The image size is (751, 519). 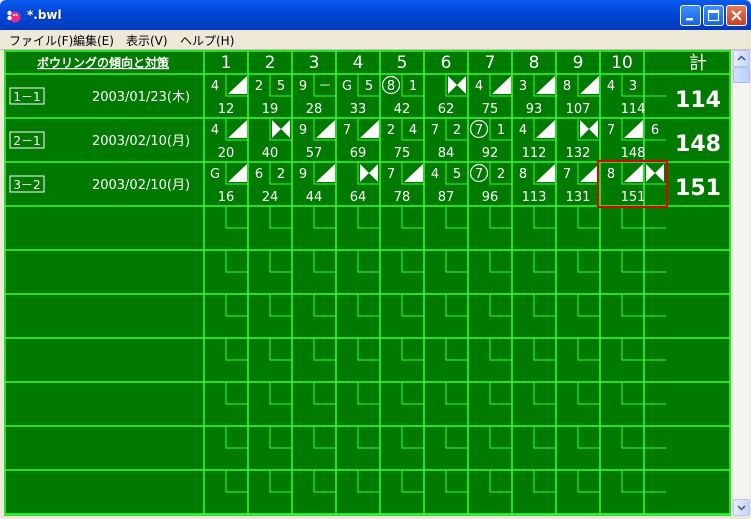 I want to click on frame-number-8: 8, so click(x=534, y=63).